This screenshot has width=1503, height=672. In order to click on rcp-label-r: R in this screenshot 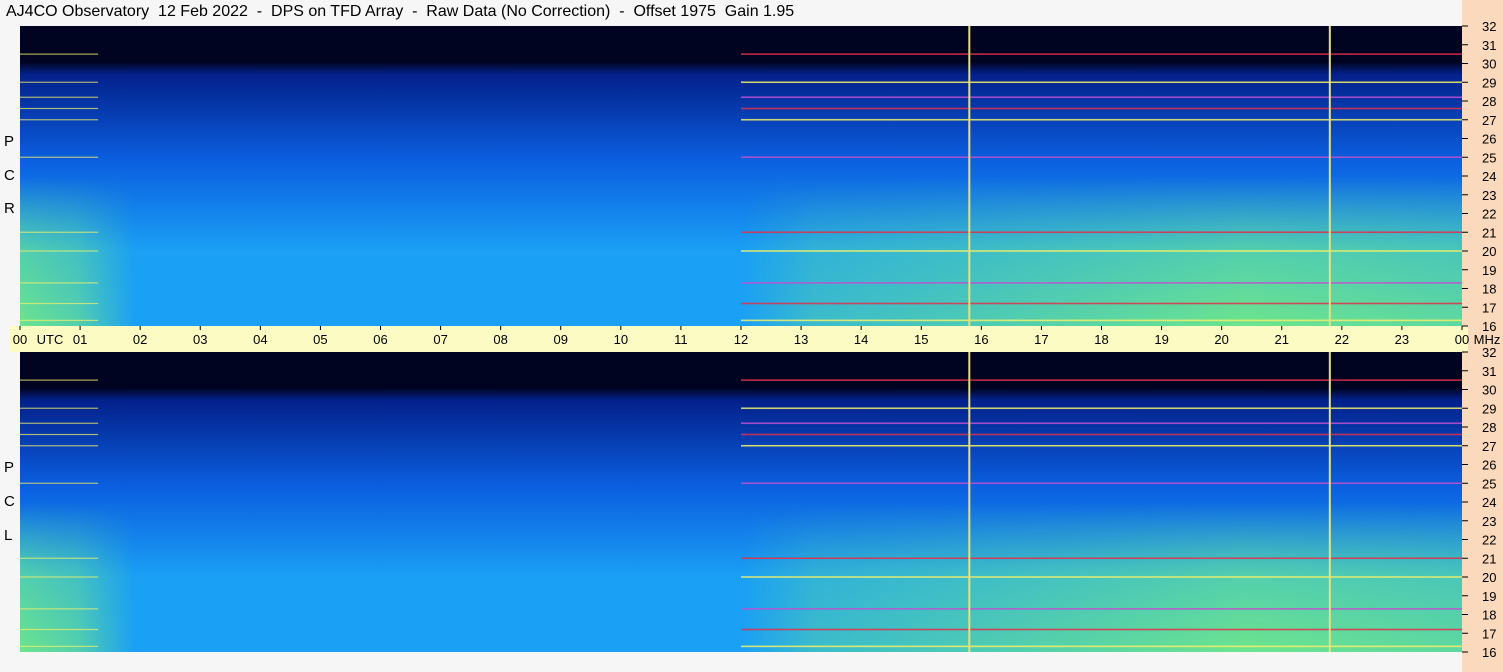, I will do `click(9, 208)`.